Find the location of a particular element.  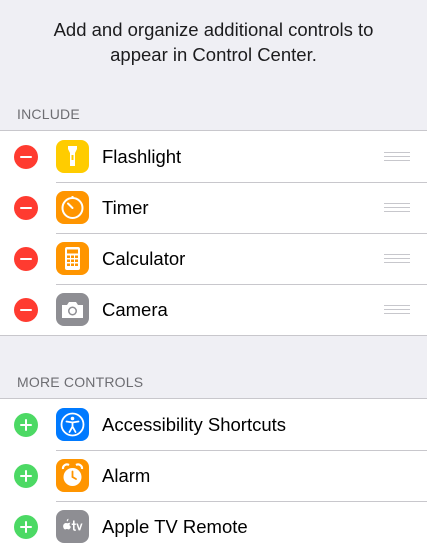

more-row-apple-tv-remote: Apple TV Remote is located at coordinates (213, 526).